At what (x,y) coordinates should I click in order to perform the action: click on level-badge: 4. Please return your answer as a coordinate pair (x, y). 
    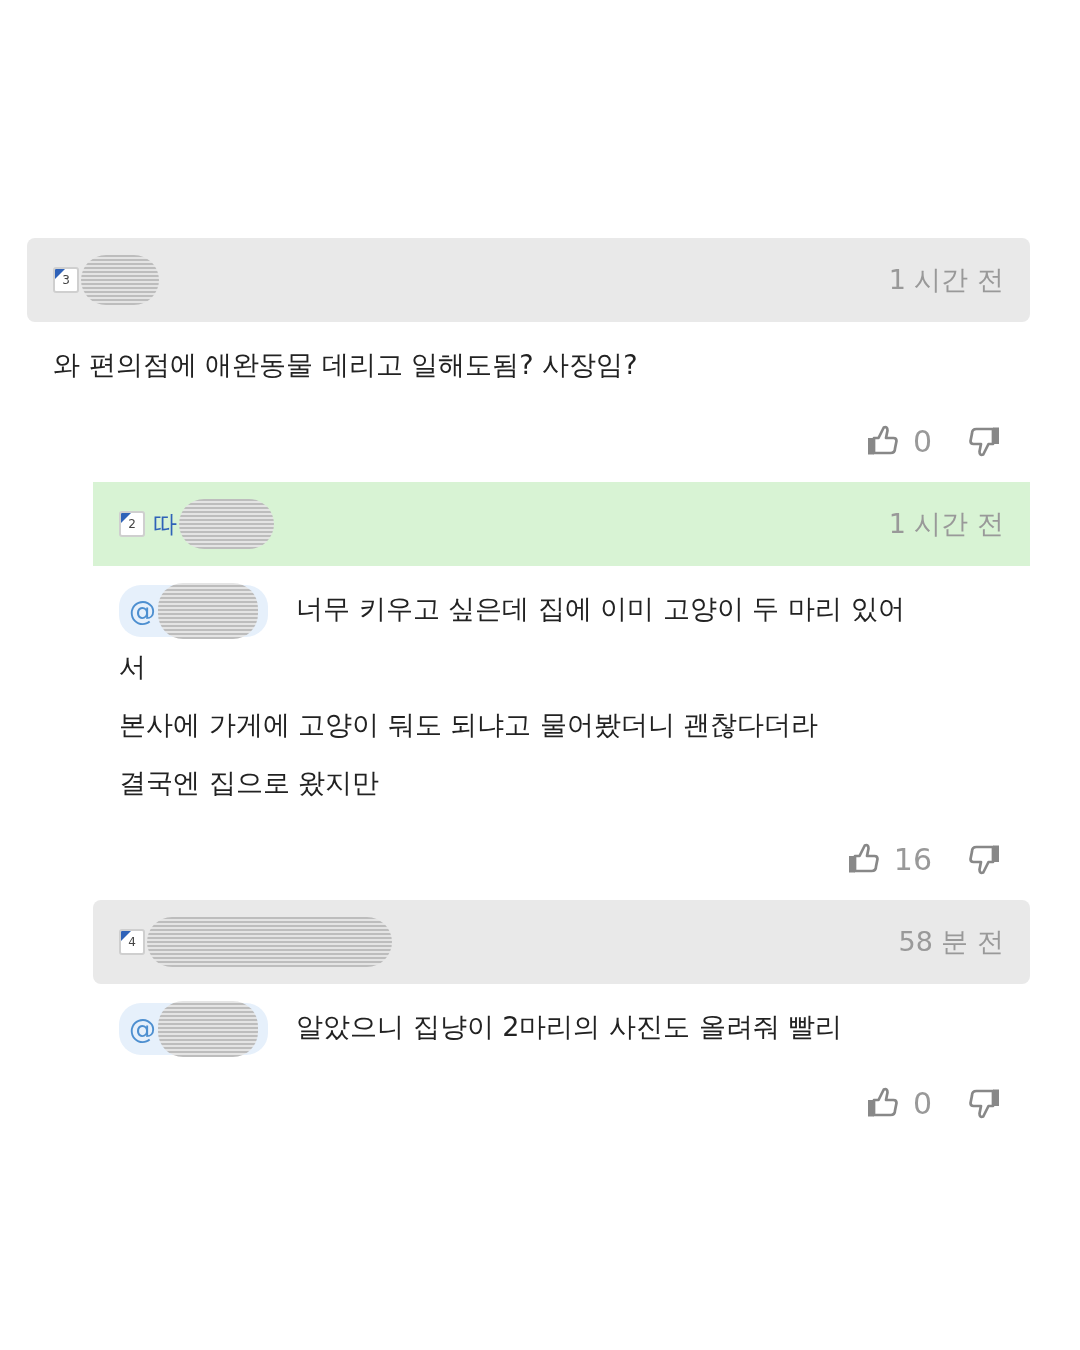
    Looking at the image, I should click on (132, 942).